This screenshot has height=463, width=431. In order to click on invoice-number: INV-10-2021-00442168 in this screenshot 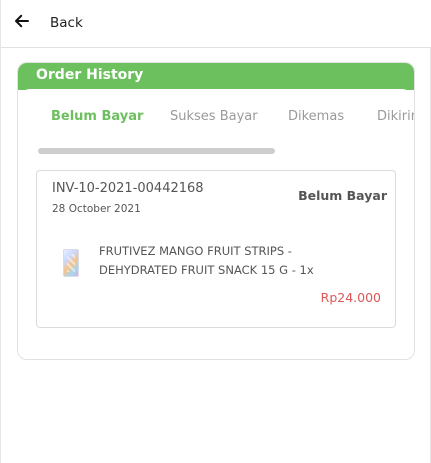, I will do `click(128, 188)`.